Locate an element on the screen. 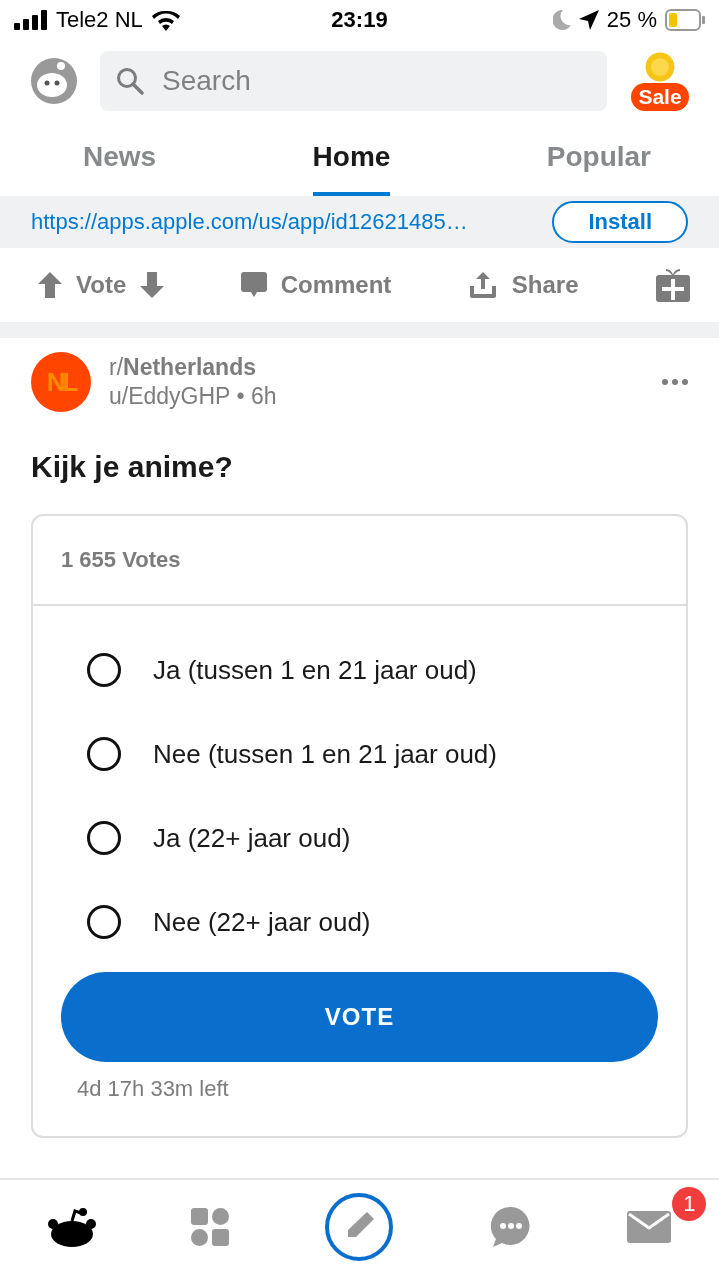 Image resolution: width=719 pixels, height=1280 pixels. battery-percent: 25 % is located at coordinates (631, 20).